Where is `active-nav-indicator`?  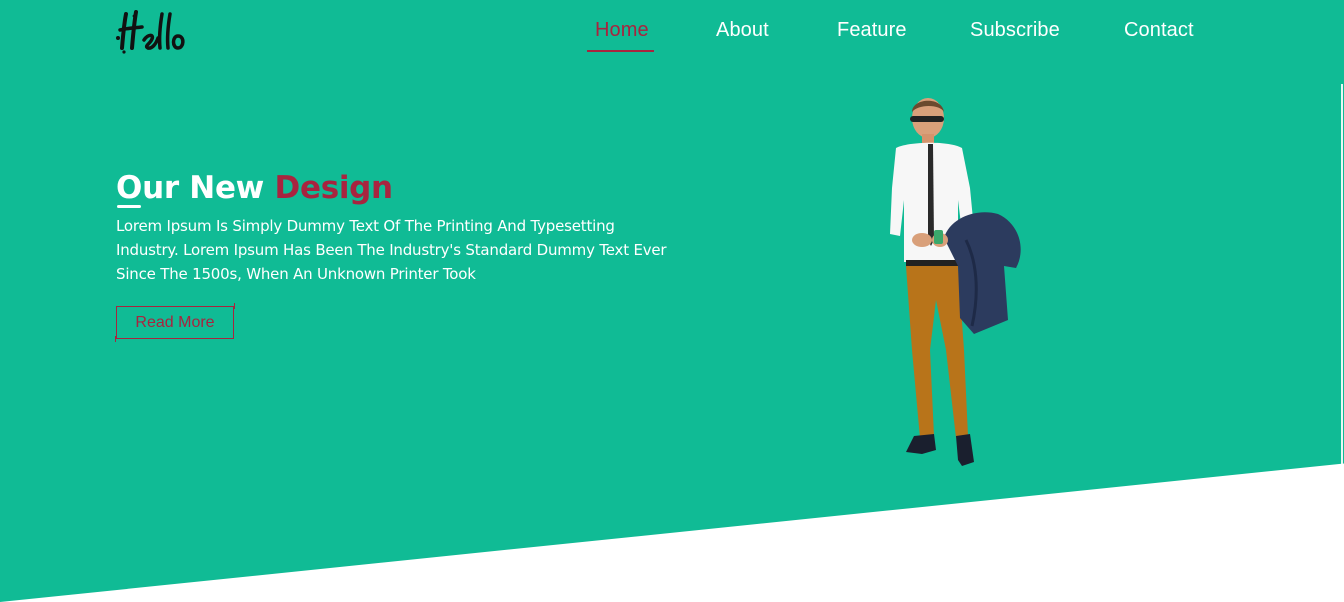
active-nav-indicator is located at coordinates (620, 51).